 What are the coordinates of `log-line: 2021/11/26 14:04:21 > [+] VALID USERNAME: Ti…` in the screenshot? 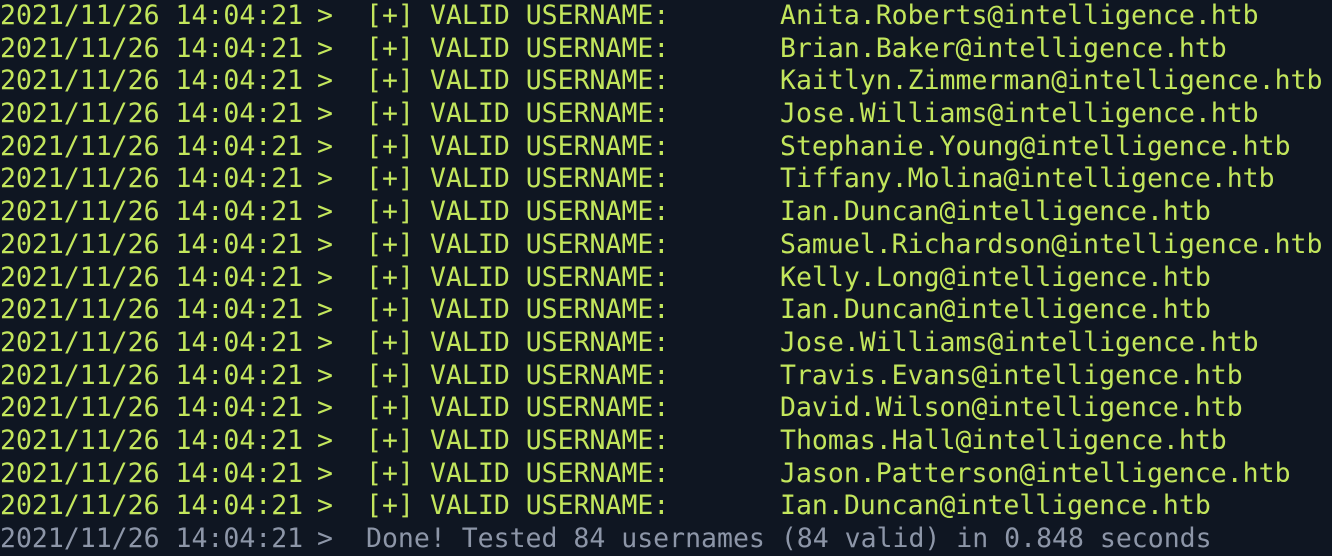 It's located at (666, 179).